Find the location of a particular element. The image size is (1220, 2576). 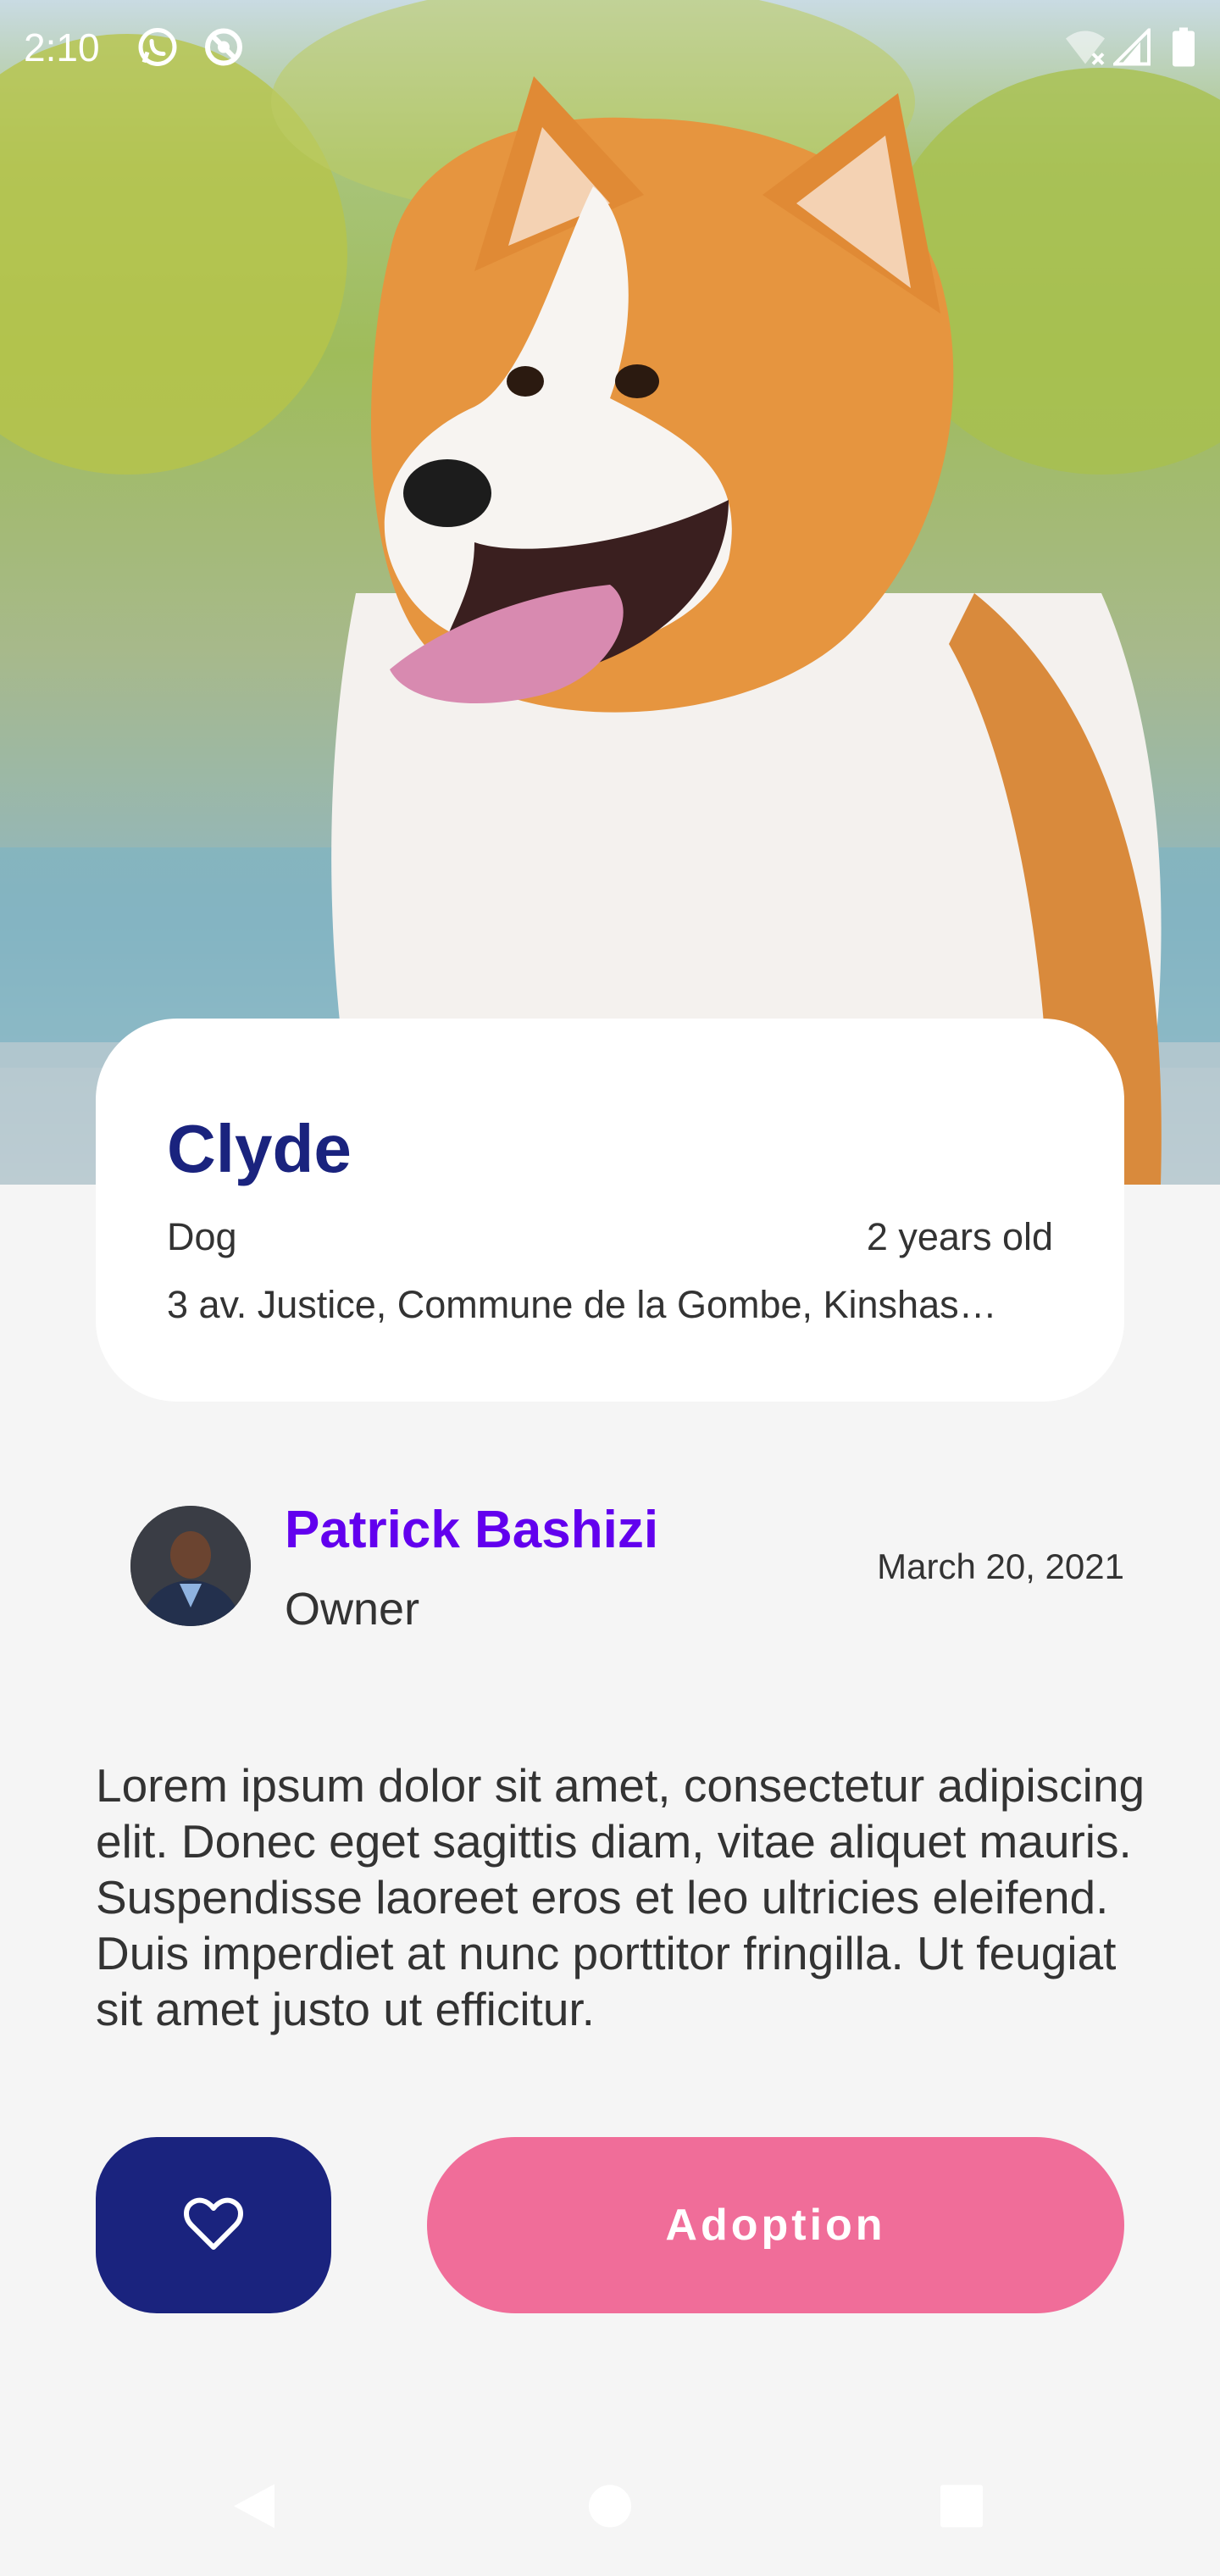

status-bar: 2:10 is located at coordinates (610, 36).